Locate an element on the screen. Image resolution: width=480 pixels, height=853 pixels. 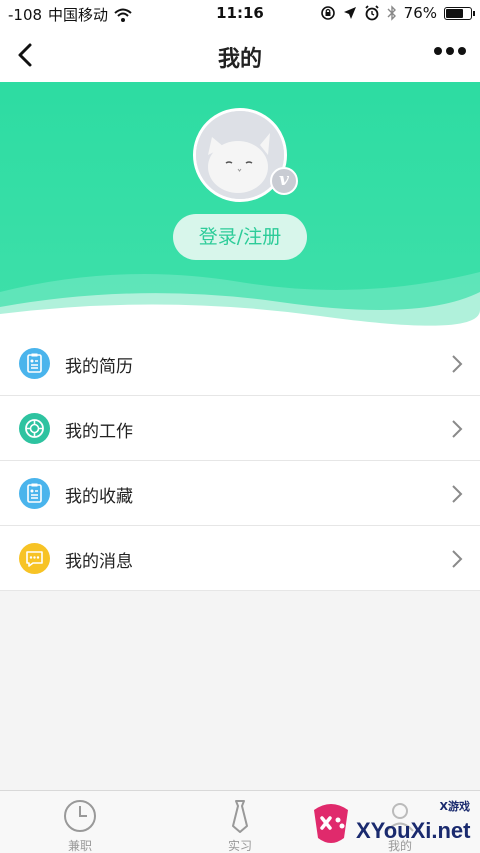
battery-icon is located at coordinates (459, 13).